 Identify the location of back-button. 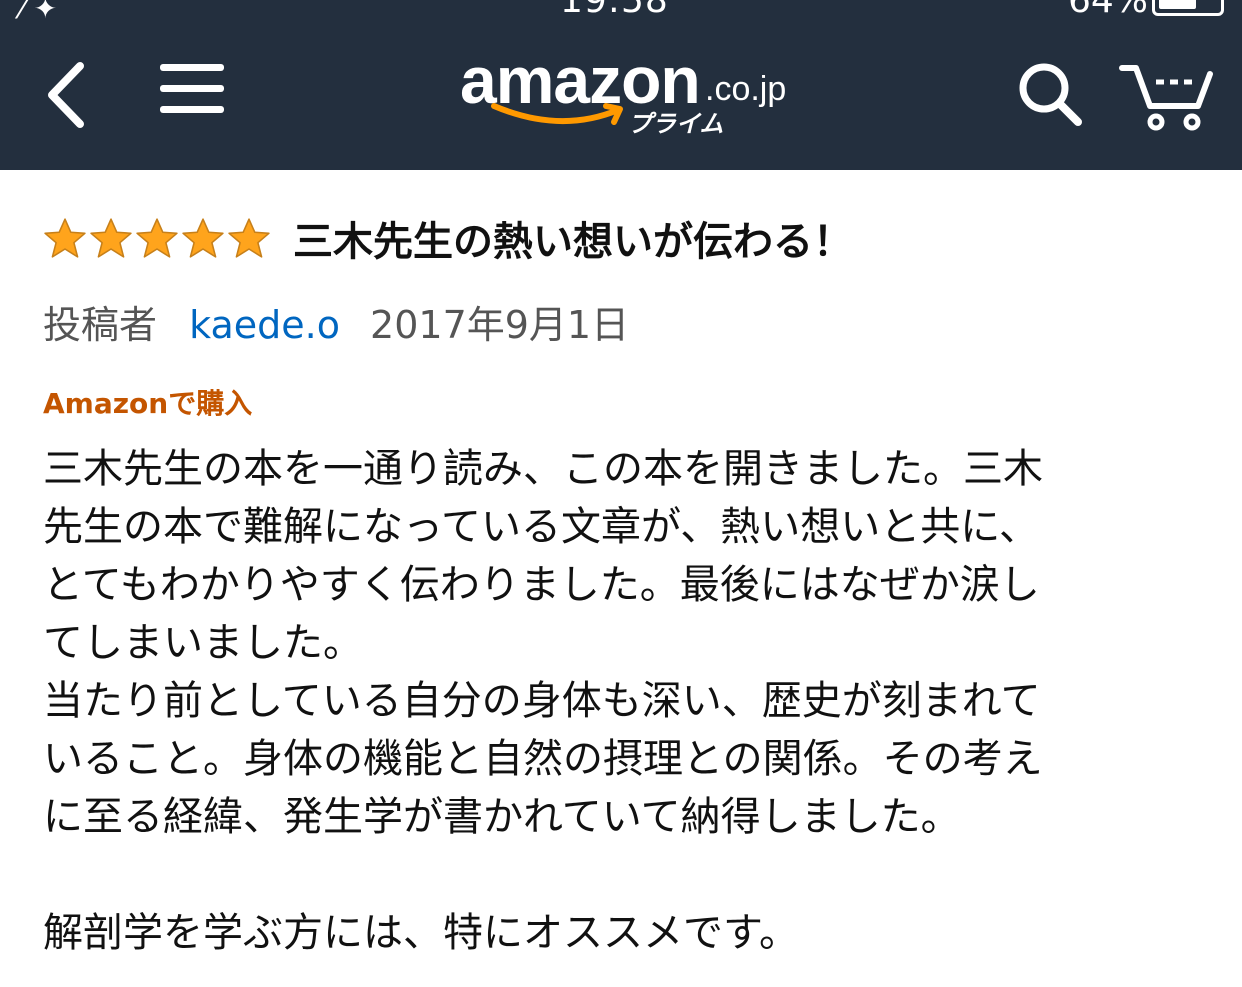
(68, 95).